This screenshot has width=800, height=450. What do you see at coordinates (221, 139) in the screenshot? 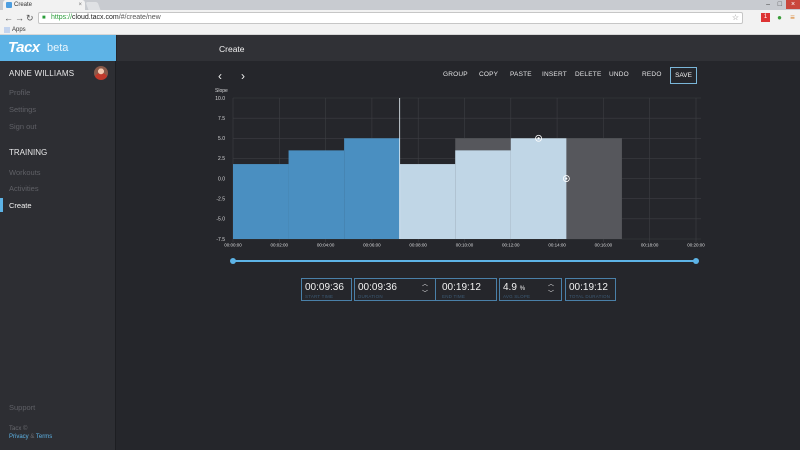
I see `y-tick-label: 5.0` at bounding box center [221, 139].